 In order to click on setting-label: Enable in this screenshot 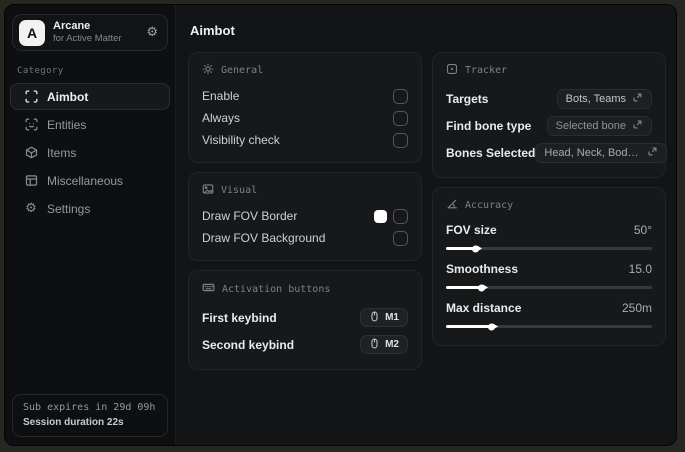, I will do `click(221, 96)`.